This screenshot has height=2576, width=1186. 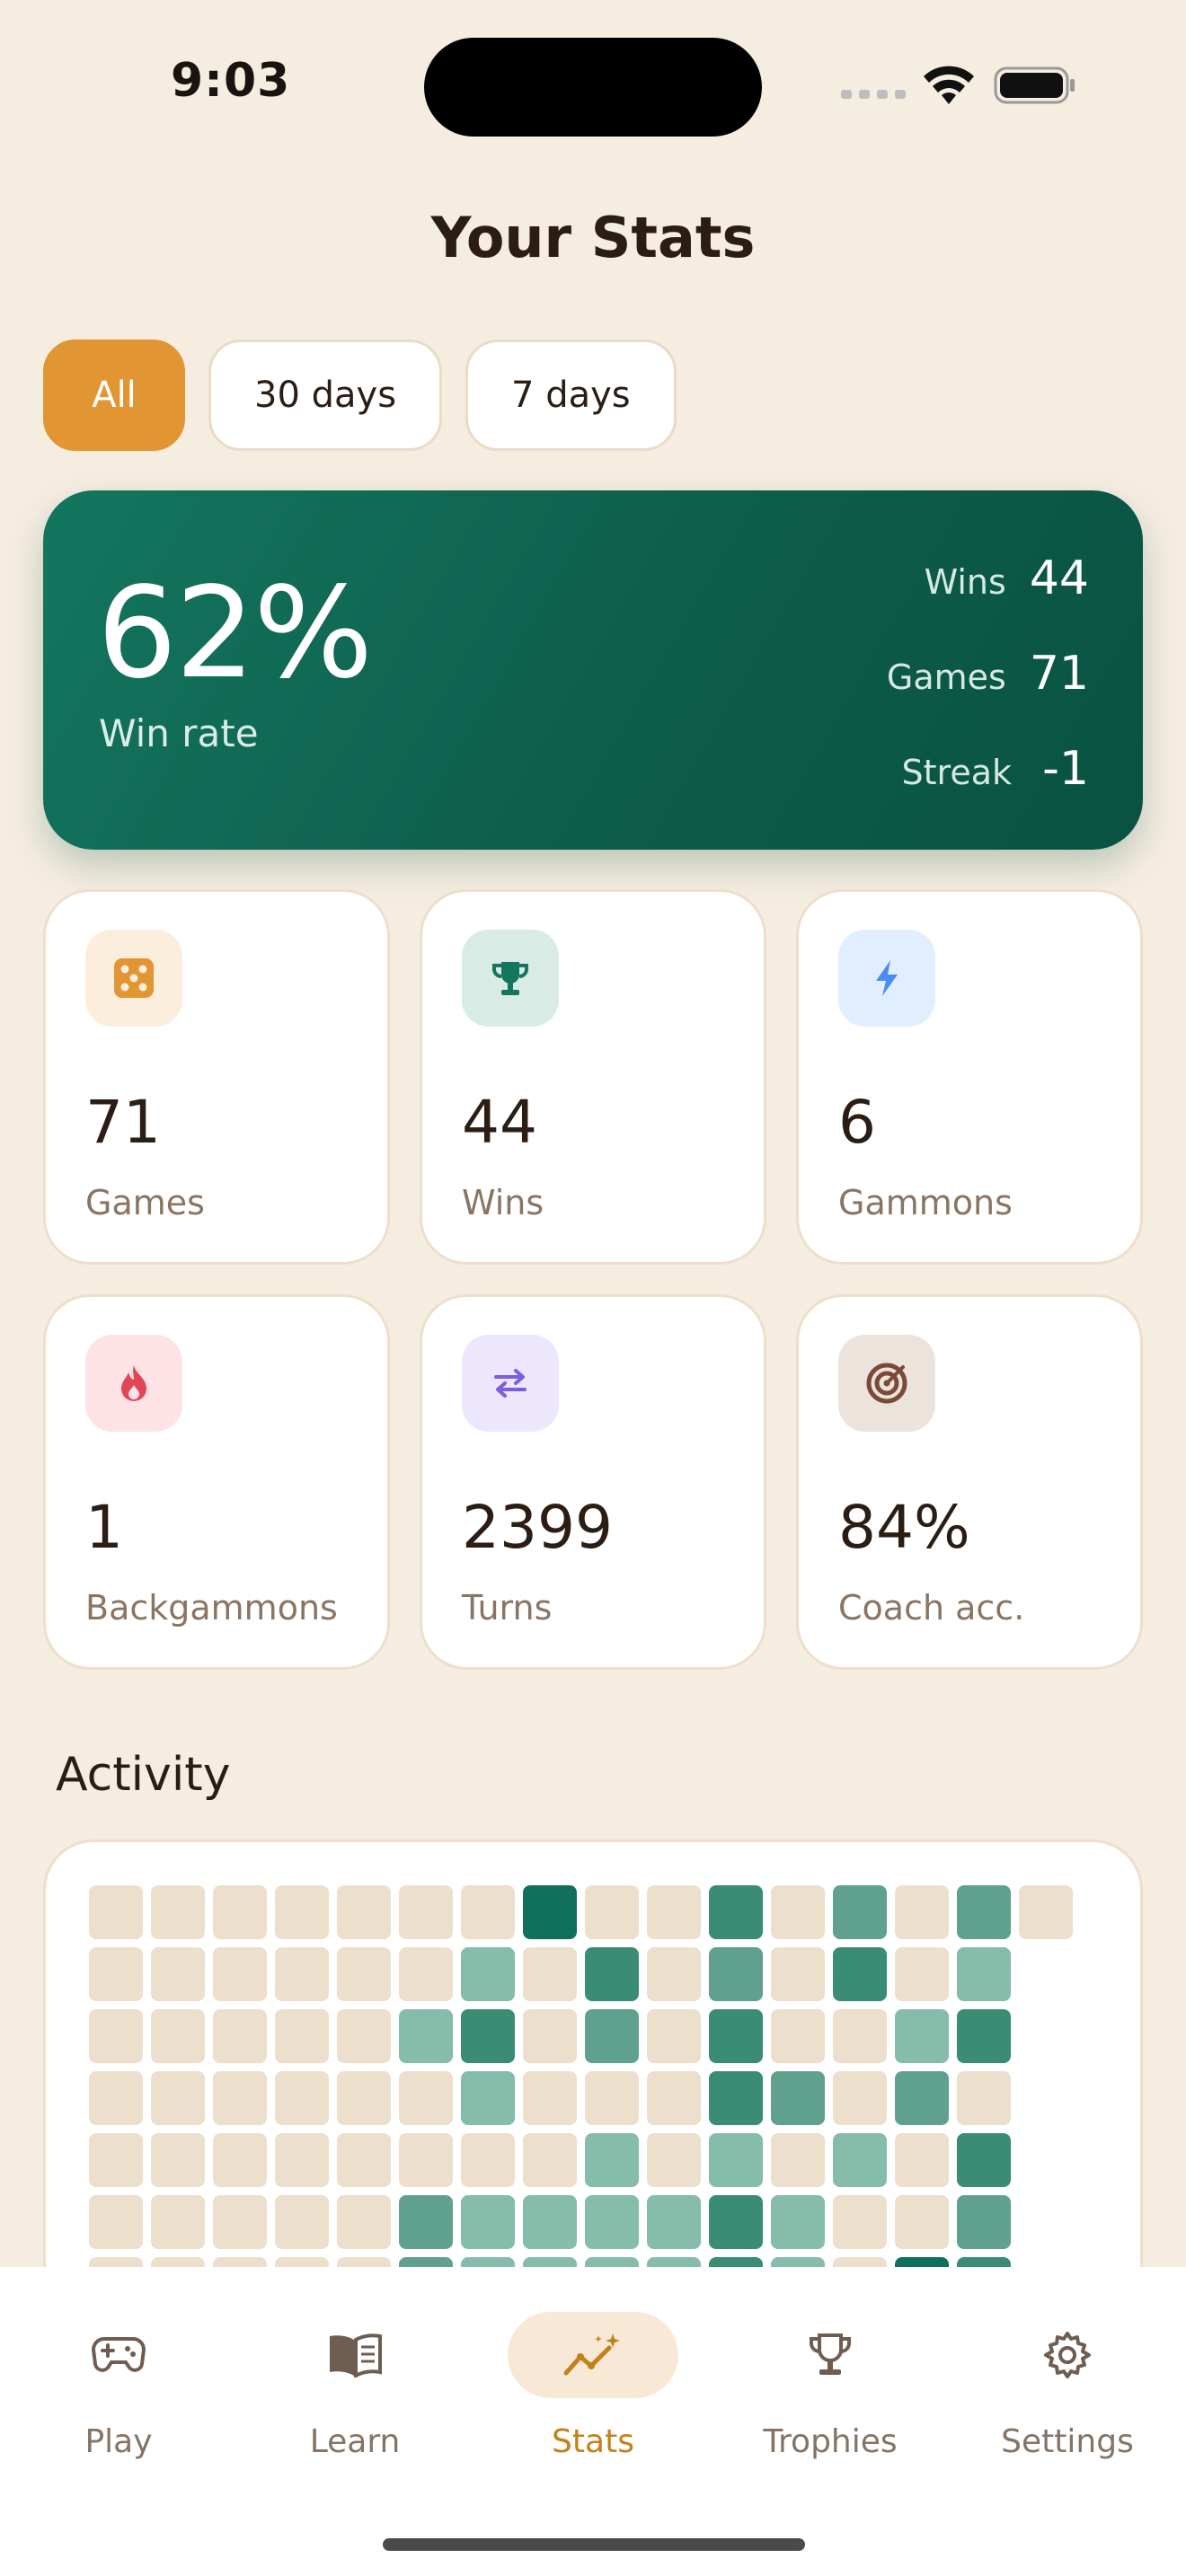 I want to click on cellular-signal-icon, so click(x=873, y=94).